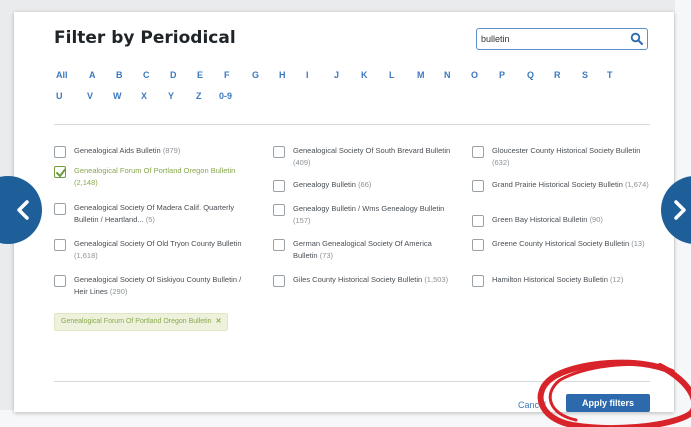 Image resolution: width=691 pixels, height=427 pixels. What do you see at coordinates (530, 75) in the screenshot?
I see `alpha-filter-q: Q` at bounding box center [530, 75].